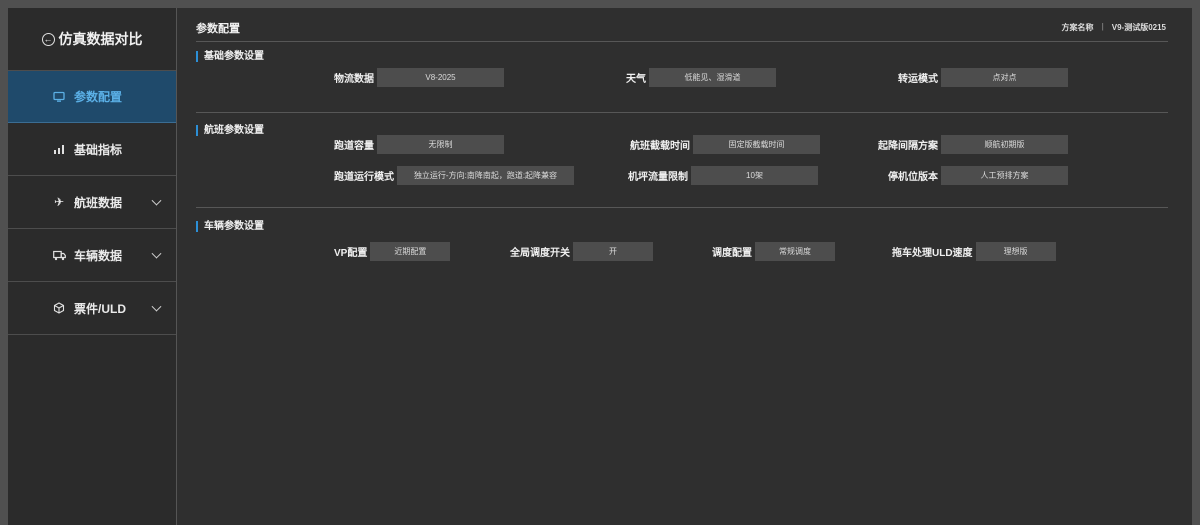 The image size is (1200, 525). I want to click on sidebar-item-uld: 票件/ULD, so click(92, 308).